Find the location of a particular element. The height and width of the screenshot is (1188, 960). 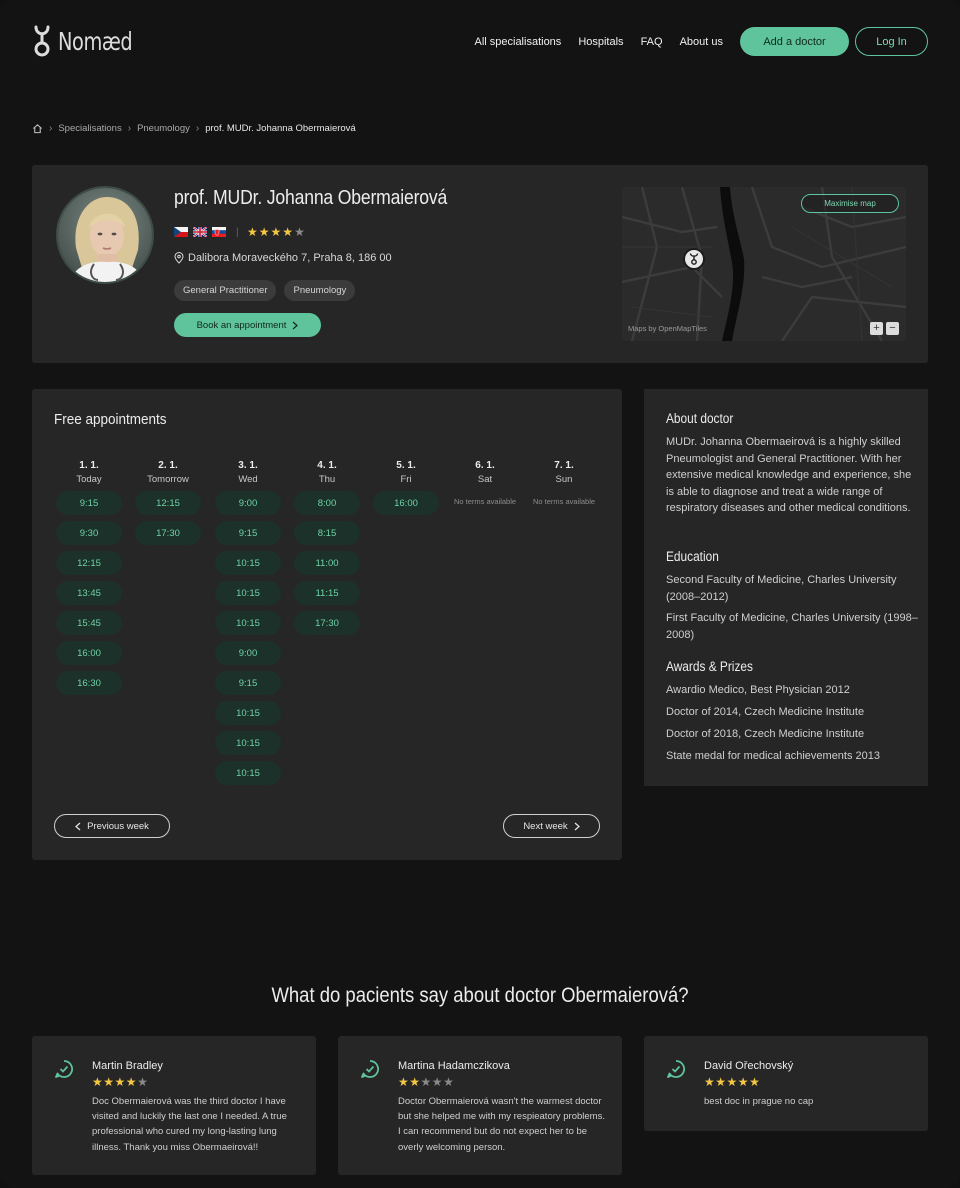

day-column: 7. 1. Sun No terms available is located at coordinates (564, 484).